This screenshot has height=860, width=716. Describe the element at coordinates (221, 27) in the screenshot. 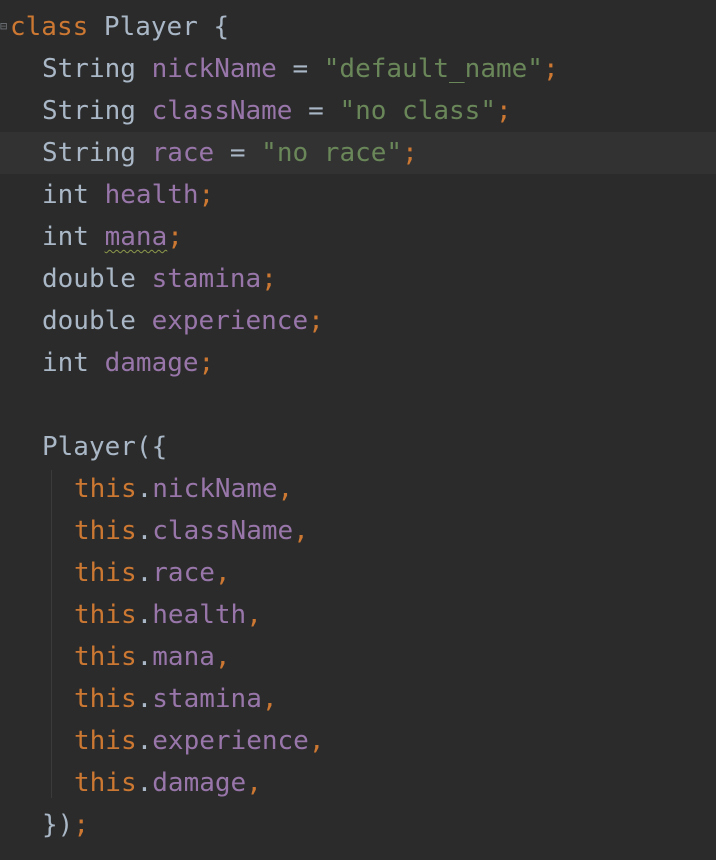

I see `open-brace: {` at that location.